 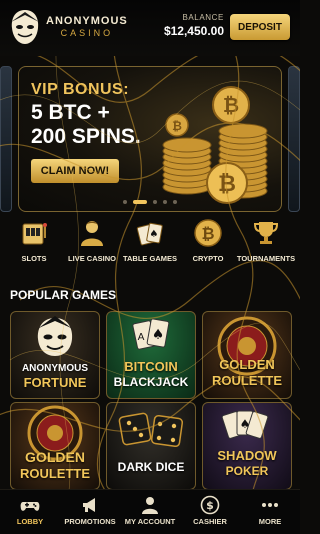 I want to click on megaphone-icon, so click(x=89, y=505).